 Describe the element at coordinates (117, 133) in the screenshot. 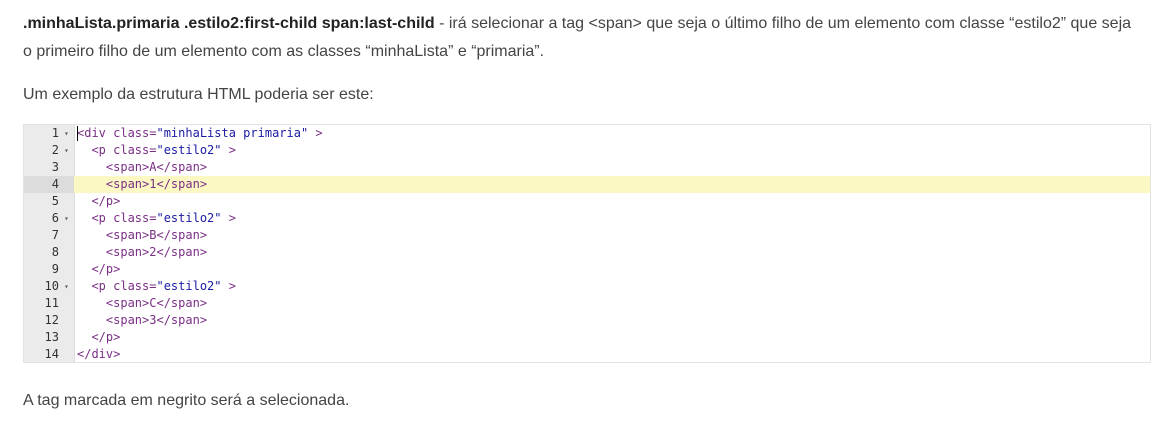

I see `code-tag: <div class=` at that location.